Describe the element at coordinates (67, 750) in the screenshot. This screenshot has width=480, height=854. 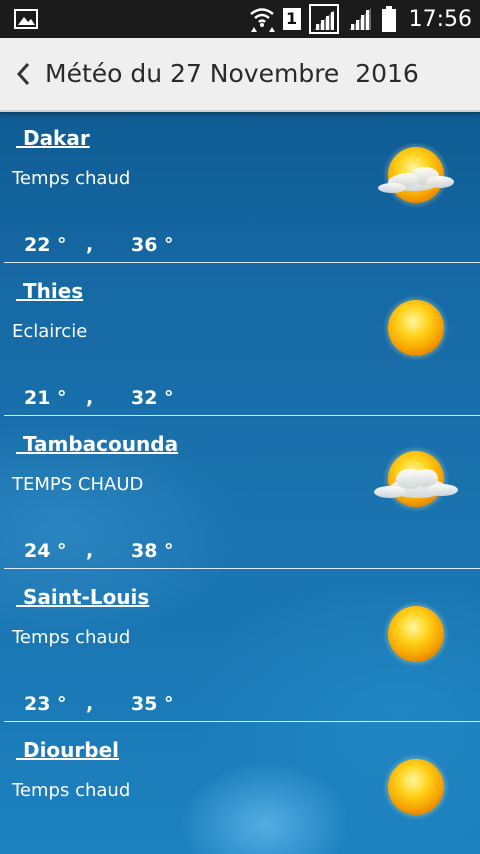
I see `city-name: Diourbel` at that location.